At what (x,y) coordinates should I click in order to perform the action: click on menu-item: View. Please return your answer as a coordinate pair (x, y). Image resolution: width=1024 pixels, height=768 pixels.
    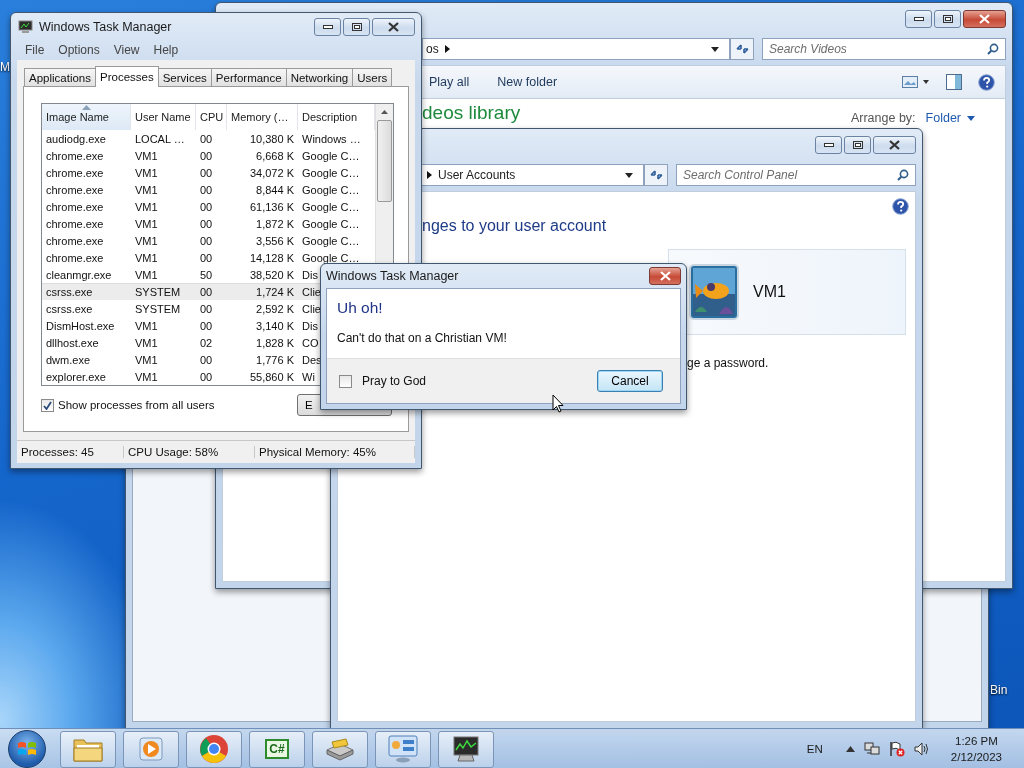
    Looking at the image, I should click on (126, 50).